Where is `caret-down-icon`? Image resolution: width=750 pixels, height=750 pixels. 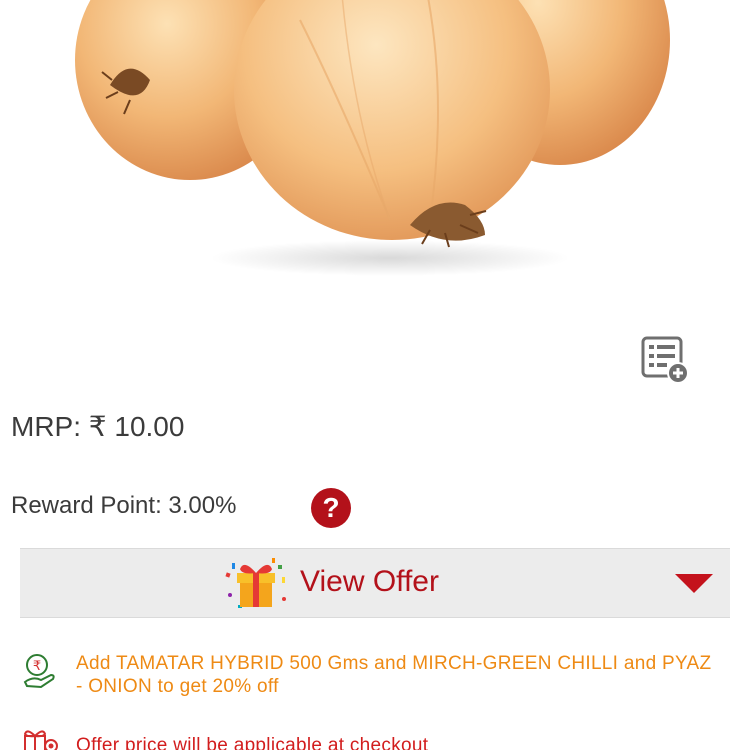 caret-down-icon is located at coordinates (694, 583).